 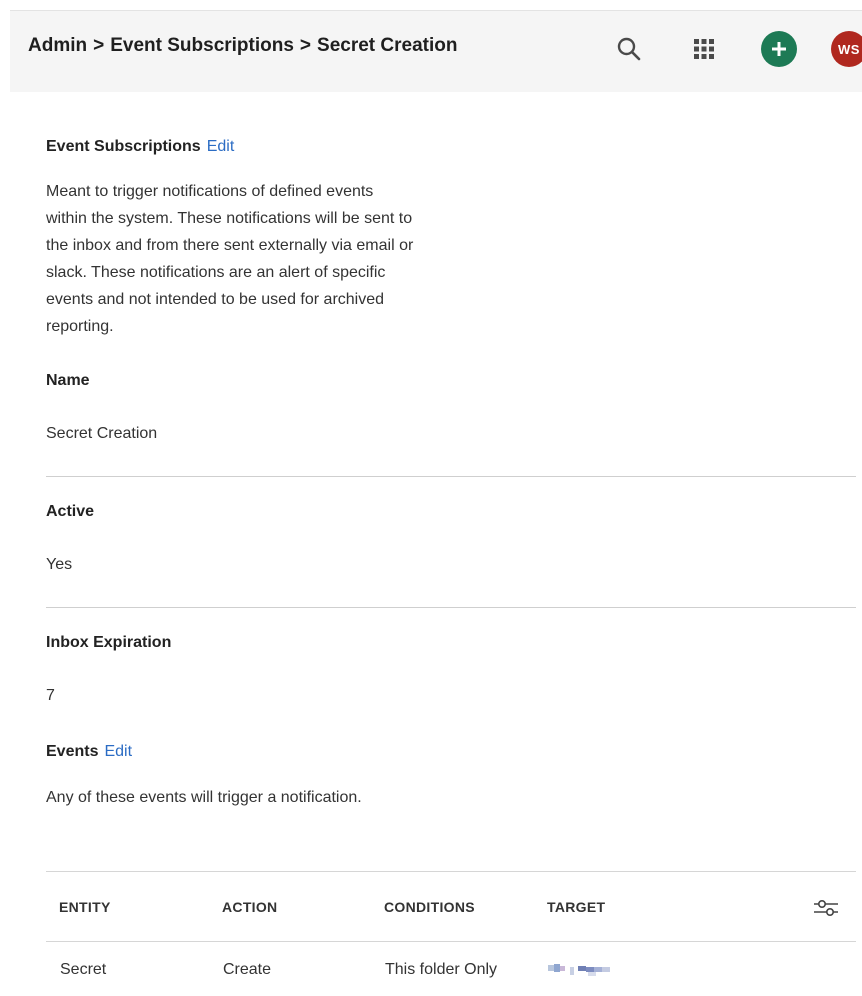 What do you see at coordinates (72, 751) in the screenshot?
I see `section-title: Events` at bounding box center [72, 751].